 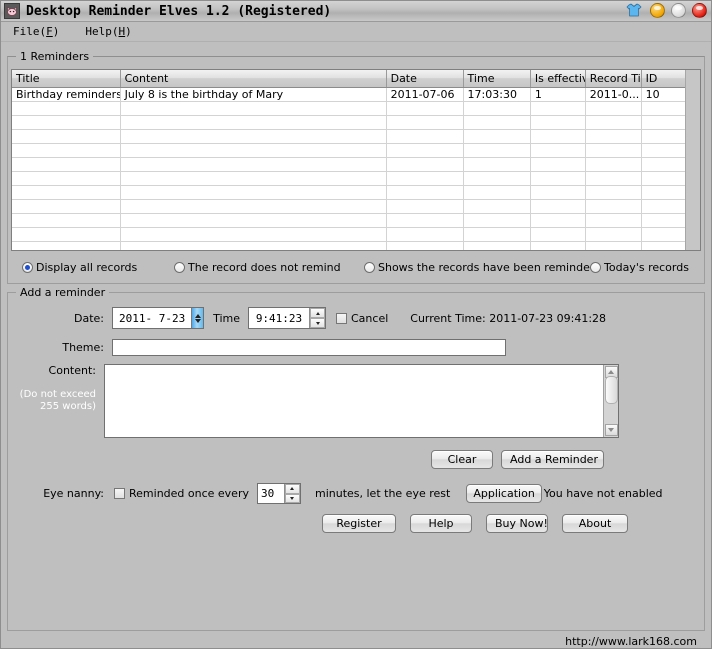 What do you see at coordinates (270, 493) in the screenshot?
I see `interval-input: 30` at bounding box center [270, 493].